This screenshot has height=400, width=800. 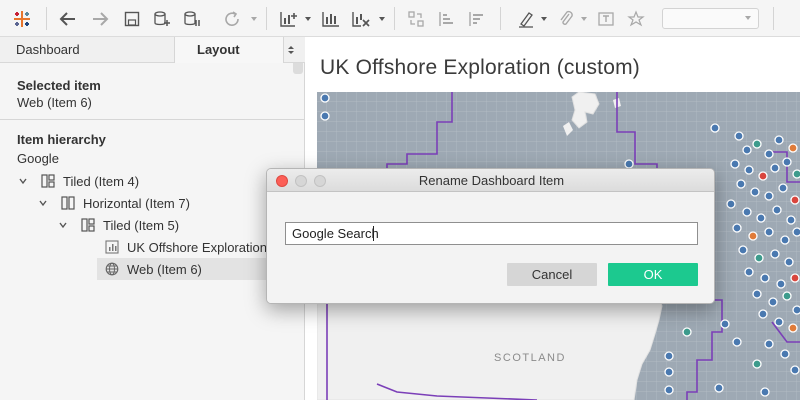 What do you see at coordinates (68, 203) in the screenshot?
I see `horizontal-container-icon` at bounding box center [68, 203].